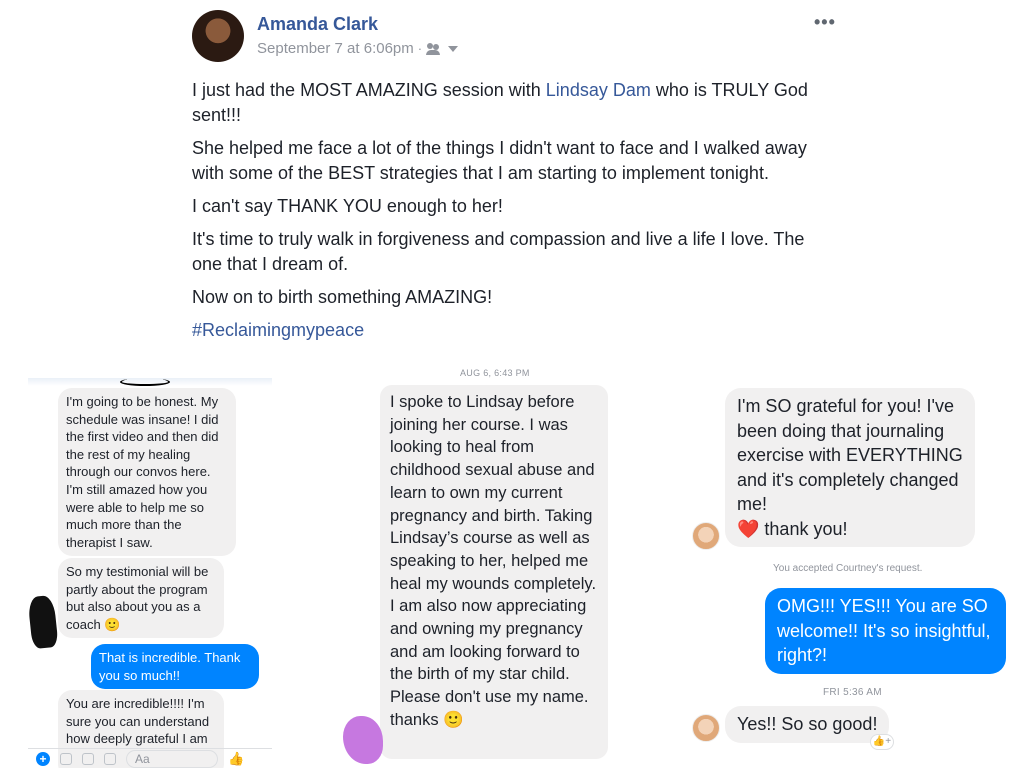  Describe the element at coordinates (317, 24) in the screenshot. I see `author-name: Amanda Clark` at that location.